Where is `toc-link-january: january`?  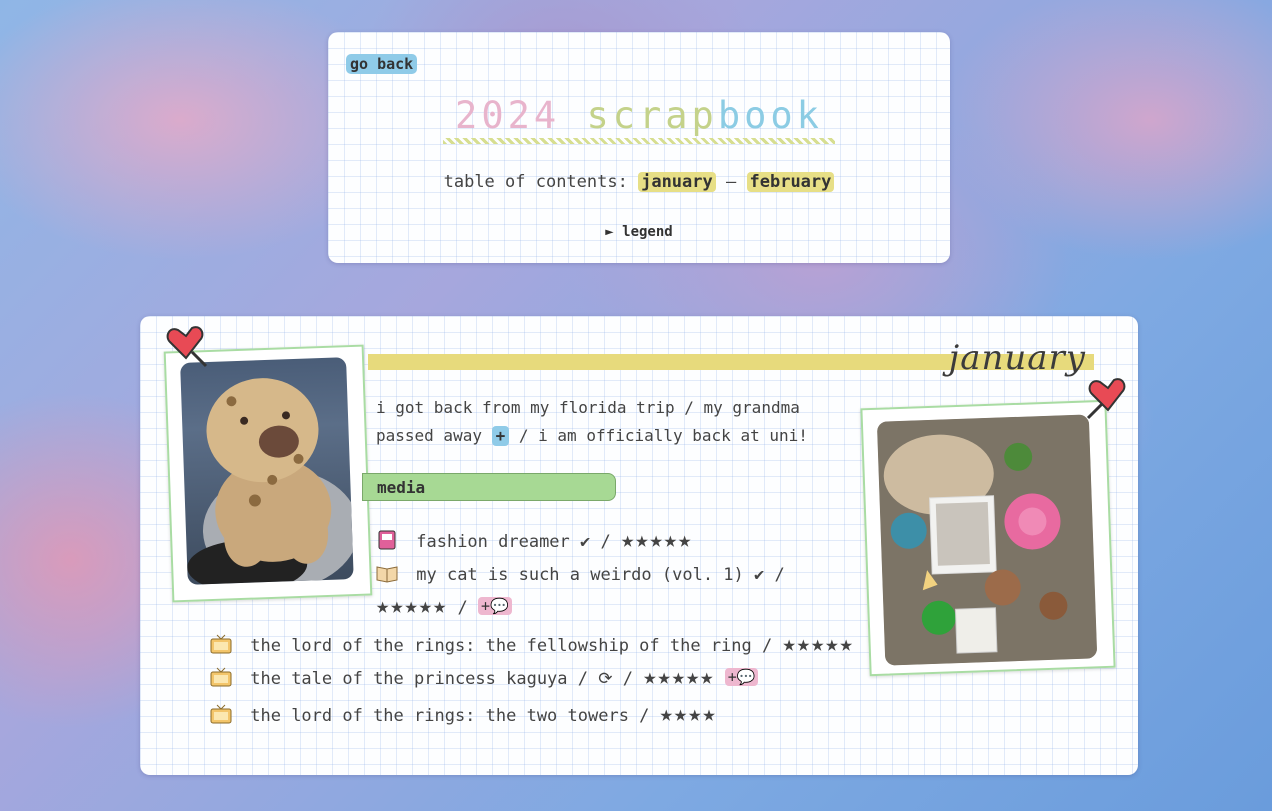
toc-link-january: january is located at coordinates (677, 182).